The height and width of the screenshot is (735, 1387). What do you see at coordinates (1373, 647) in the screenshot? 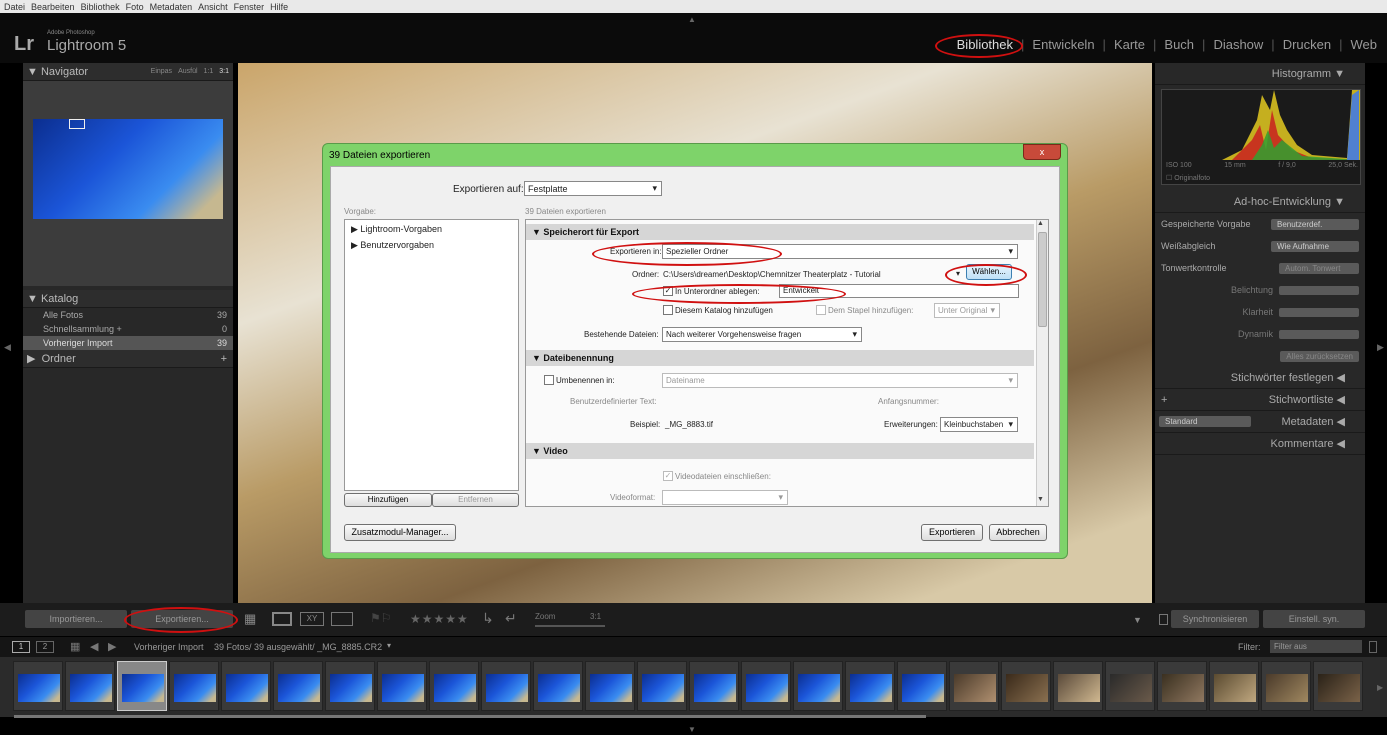
I see `filter-lock-icon` at bounding box center [1373, 647].